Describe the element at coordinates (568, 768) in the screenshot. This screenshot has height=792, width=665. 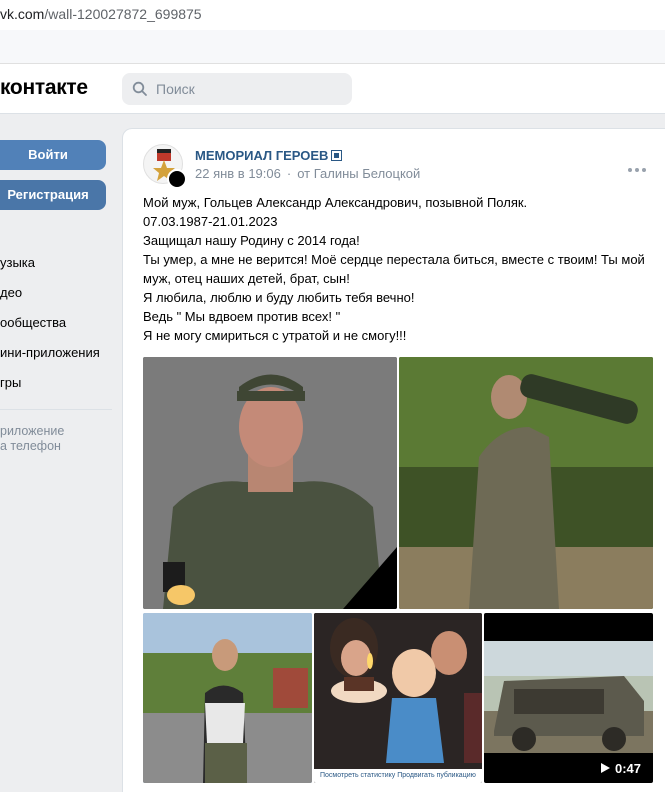
I see `video-controls: 0:47` at that location.